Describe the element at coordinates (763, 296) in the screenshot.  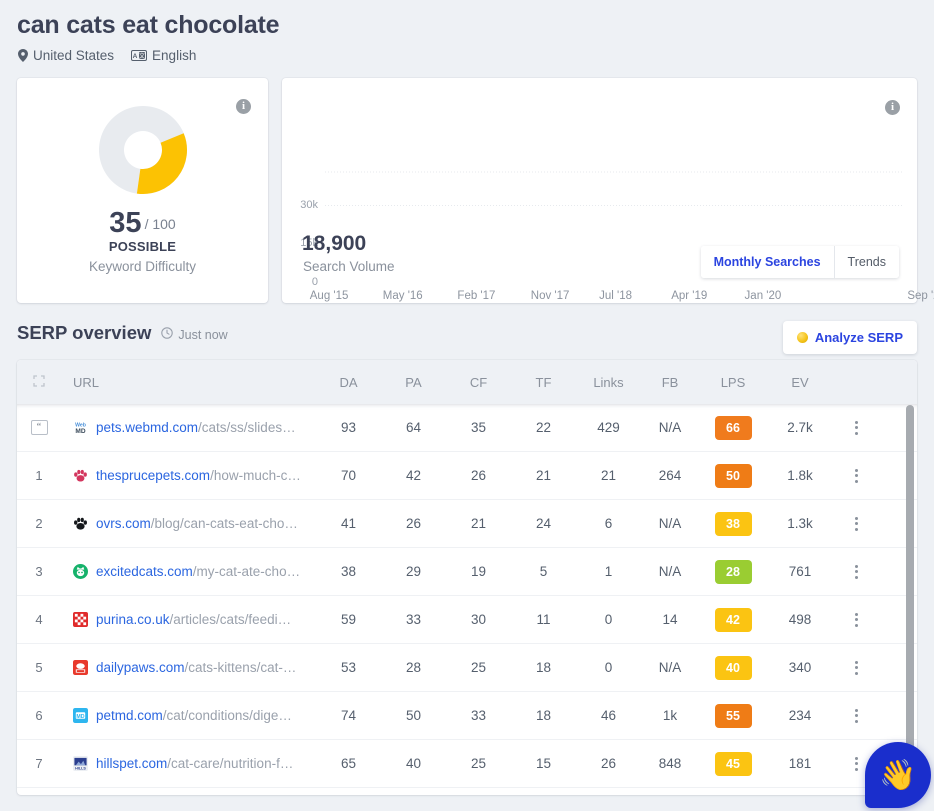
I see `x-axis-tick-label: Jan '20` at that location.